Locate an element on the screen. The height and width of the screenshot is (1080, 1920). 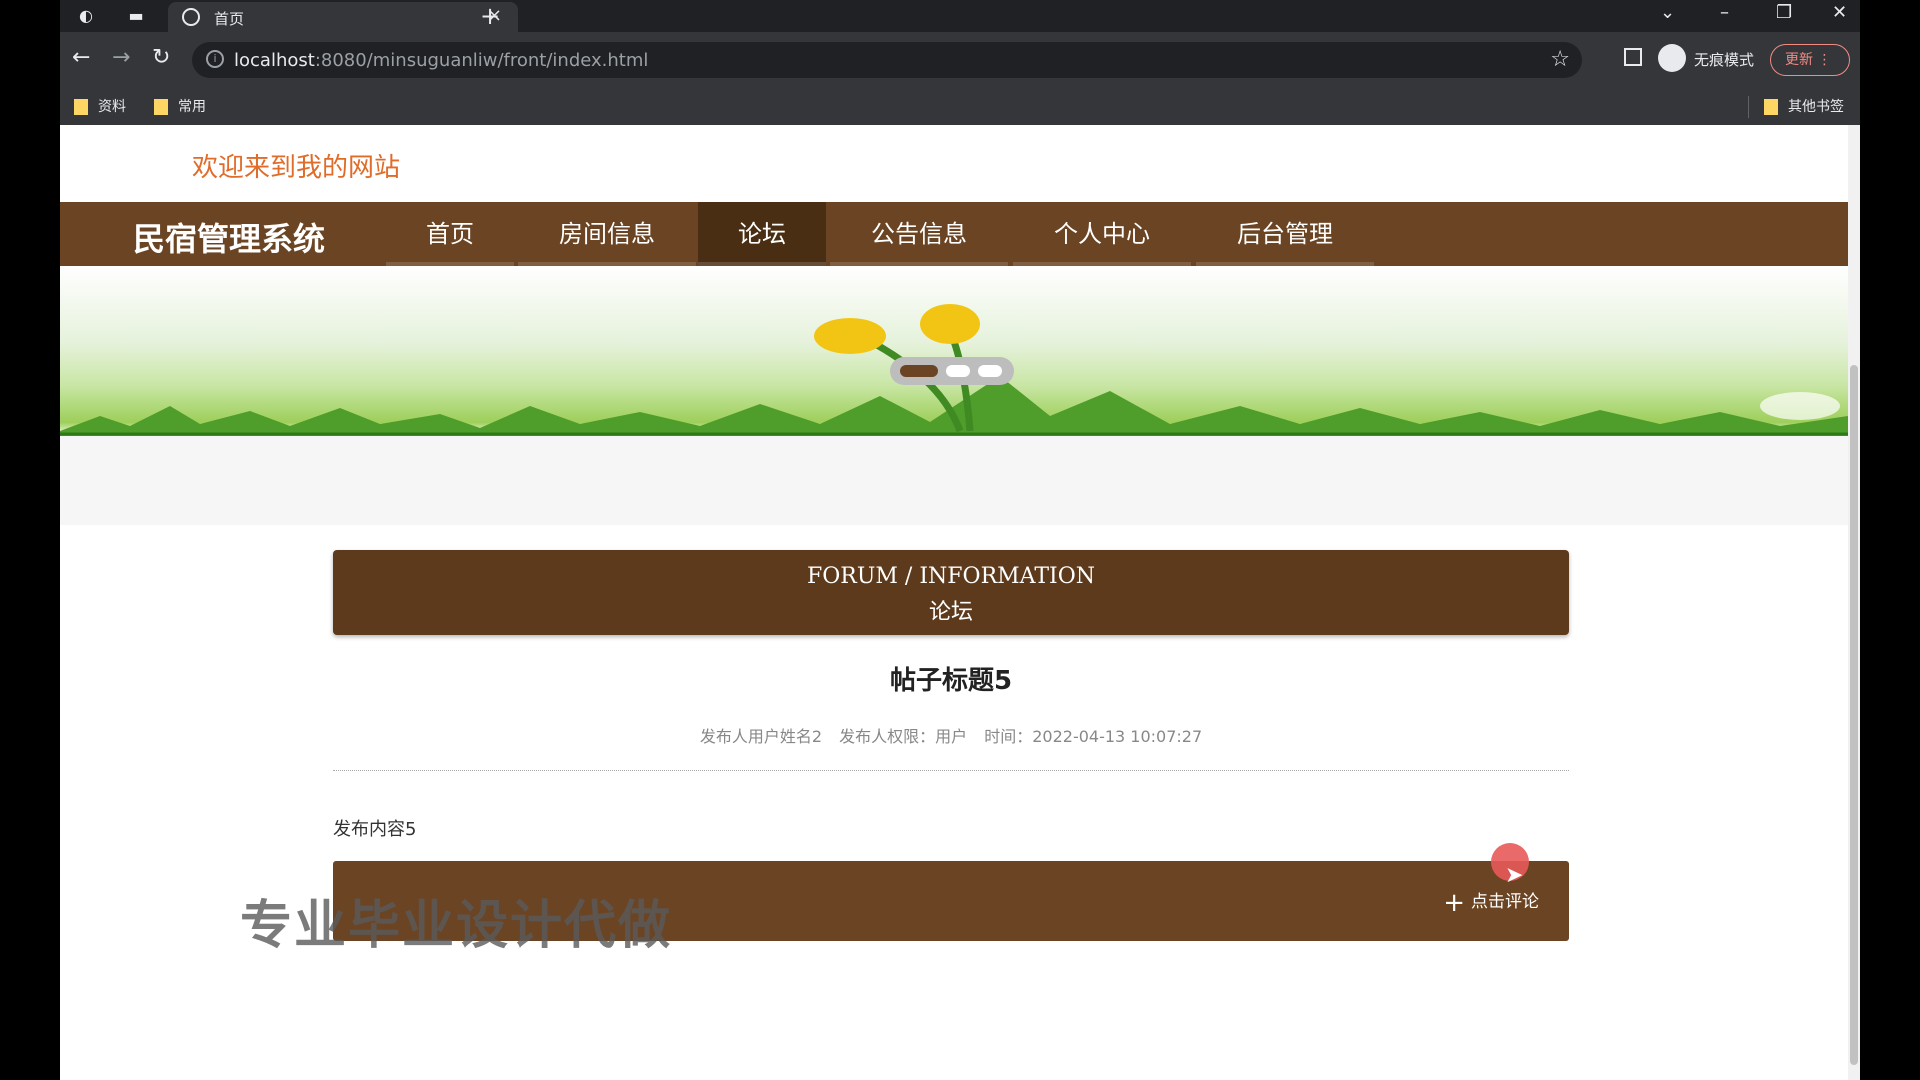
plus-icon: + is located at coordinates (1454, 903).